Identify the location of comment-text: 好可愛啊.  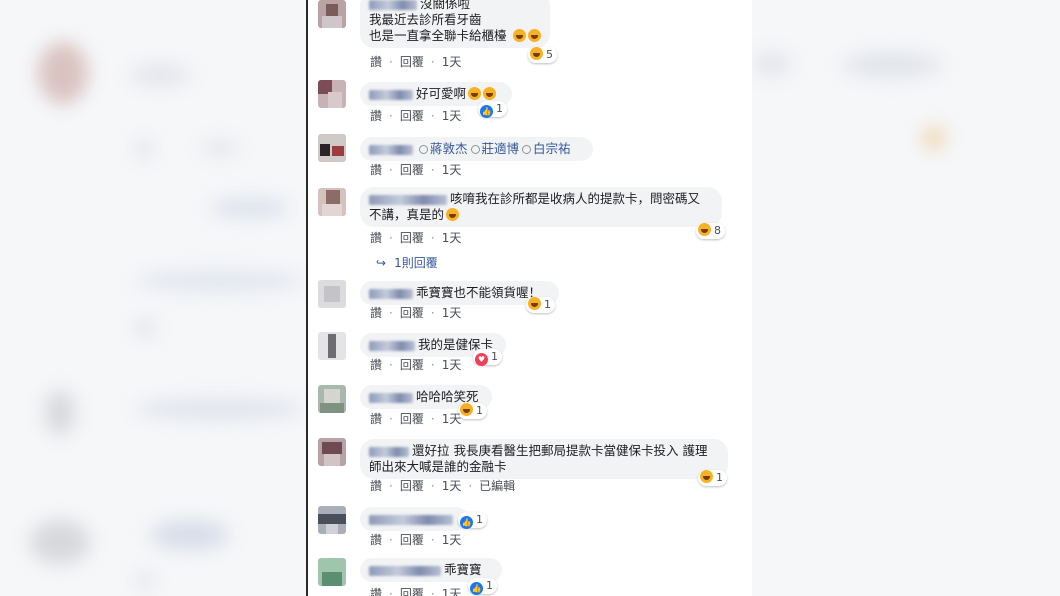
(441, 93).